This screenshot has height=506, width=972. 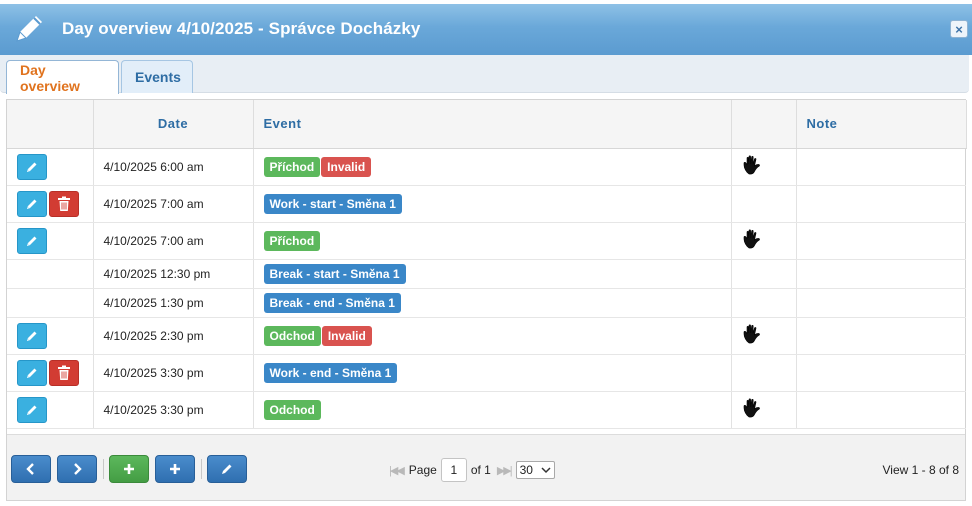 I want to click on row-event-cell: Odchod Invalid, so click(x=492, y=336).